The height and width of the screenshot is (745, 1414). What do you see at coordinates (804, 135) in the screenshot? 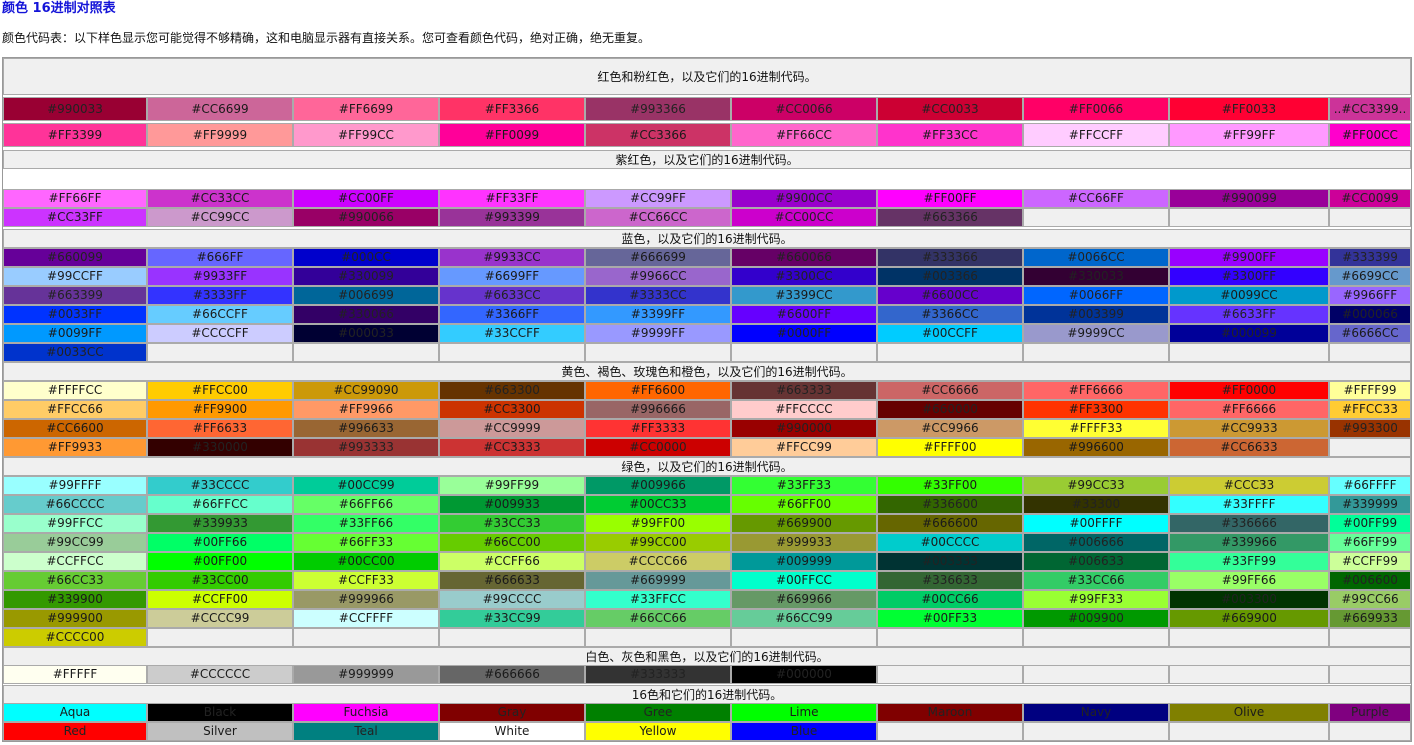
I see `color-swatch: #FF66CC` at bounding box center [804, 135].